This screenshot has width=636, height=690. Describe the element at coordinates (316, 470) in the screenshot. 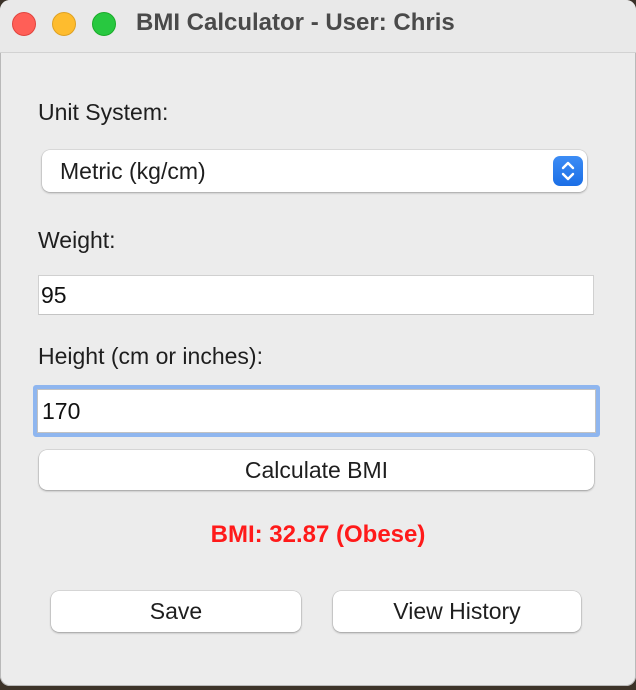

I see `calculate-bmi-button: Calculate BMI` at that location.